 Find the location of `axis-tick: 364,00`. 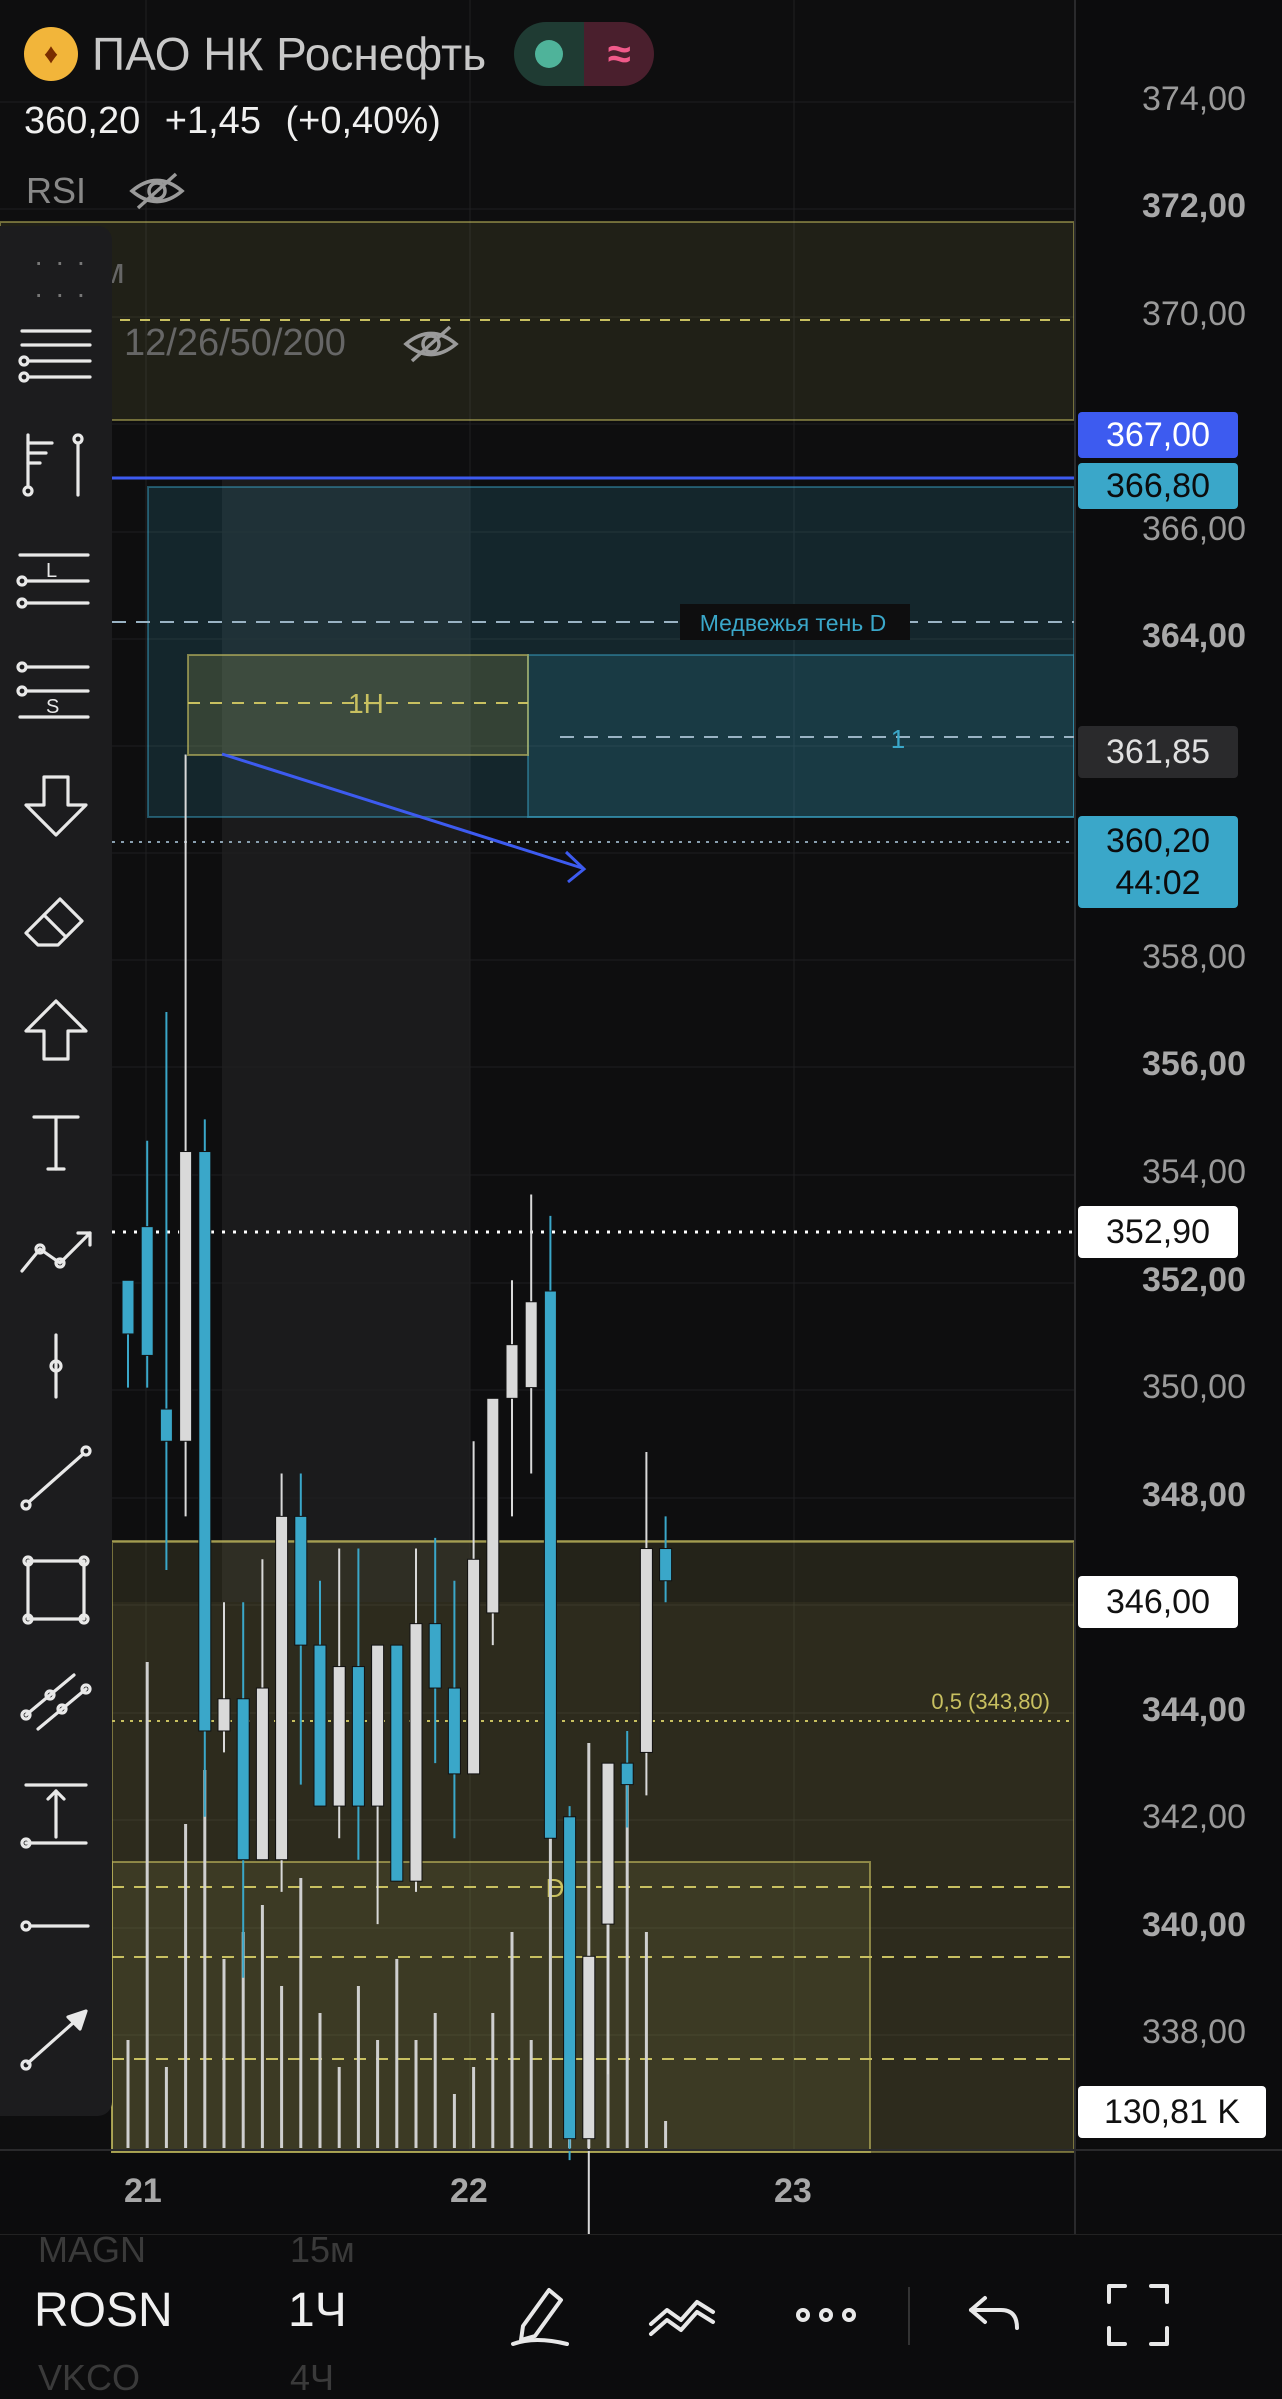

axis-tick: 364,00 is located at coordinates (1194, 636).